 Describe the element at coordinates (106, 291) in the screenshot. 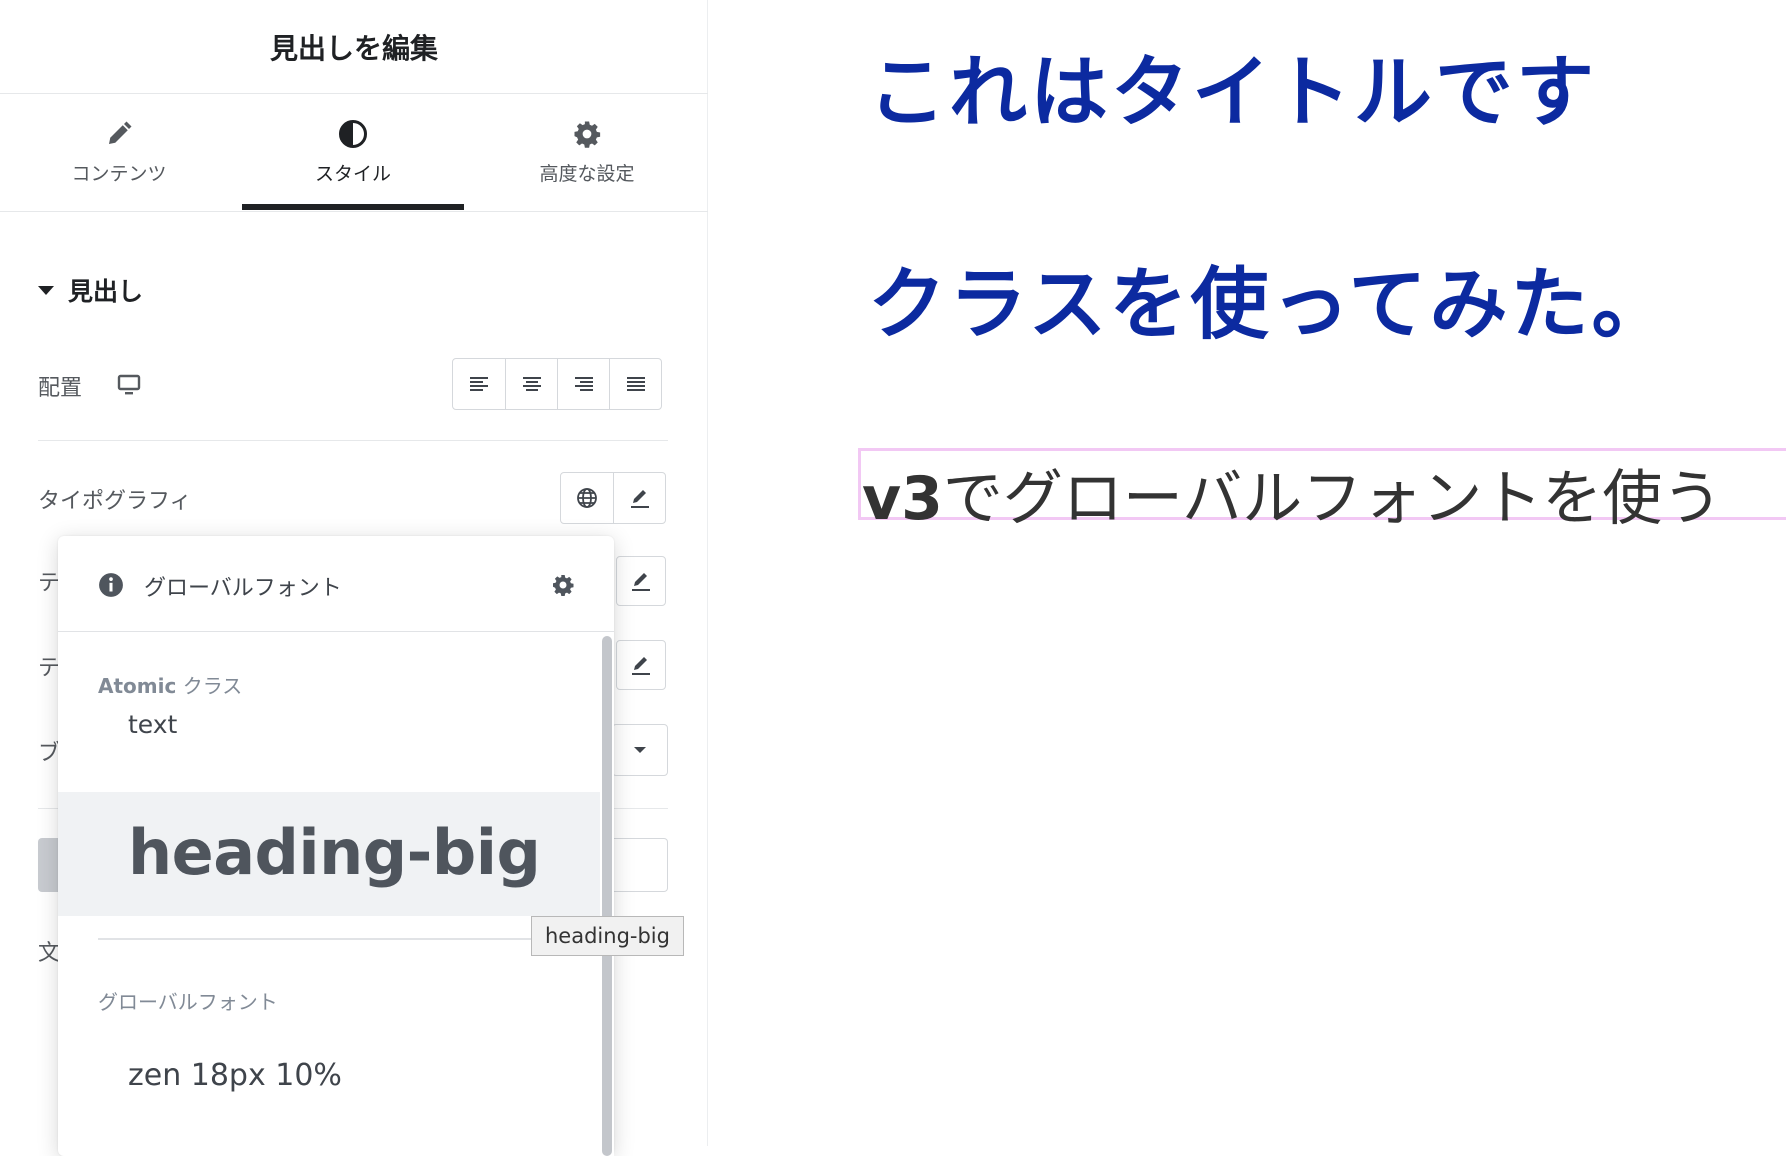

I see `section-title: 見出し` at that location.